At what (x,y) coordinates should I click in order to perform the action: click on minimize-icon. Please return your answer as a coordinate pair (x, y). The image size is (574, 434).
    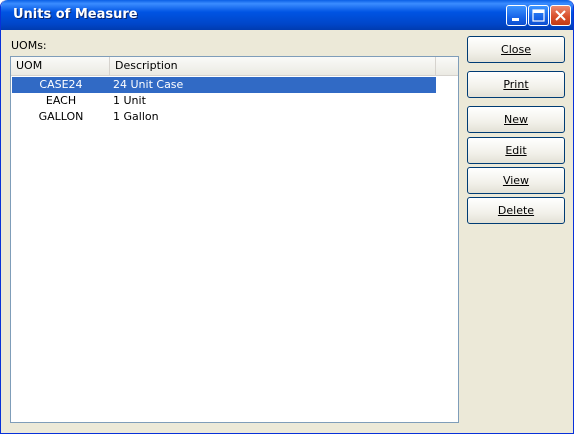
    Looking at the image, I should click on (515, 19).